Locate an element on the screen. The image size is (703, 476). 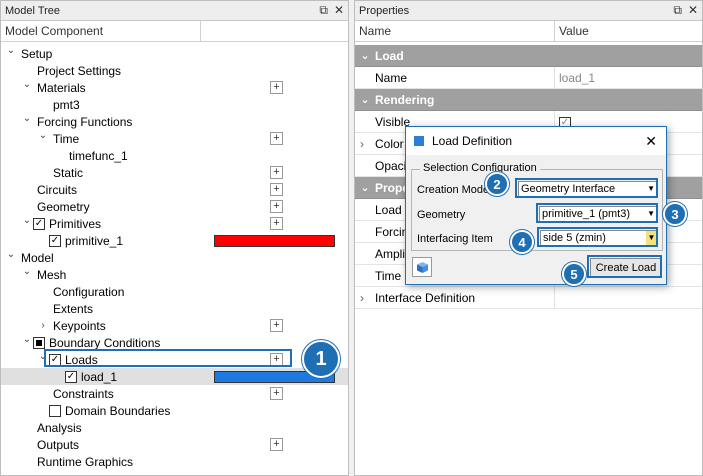
tree-item: Domain Boundaries is located at coordinates (174, 410).